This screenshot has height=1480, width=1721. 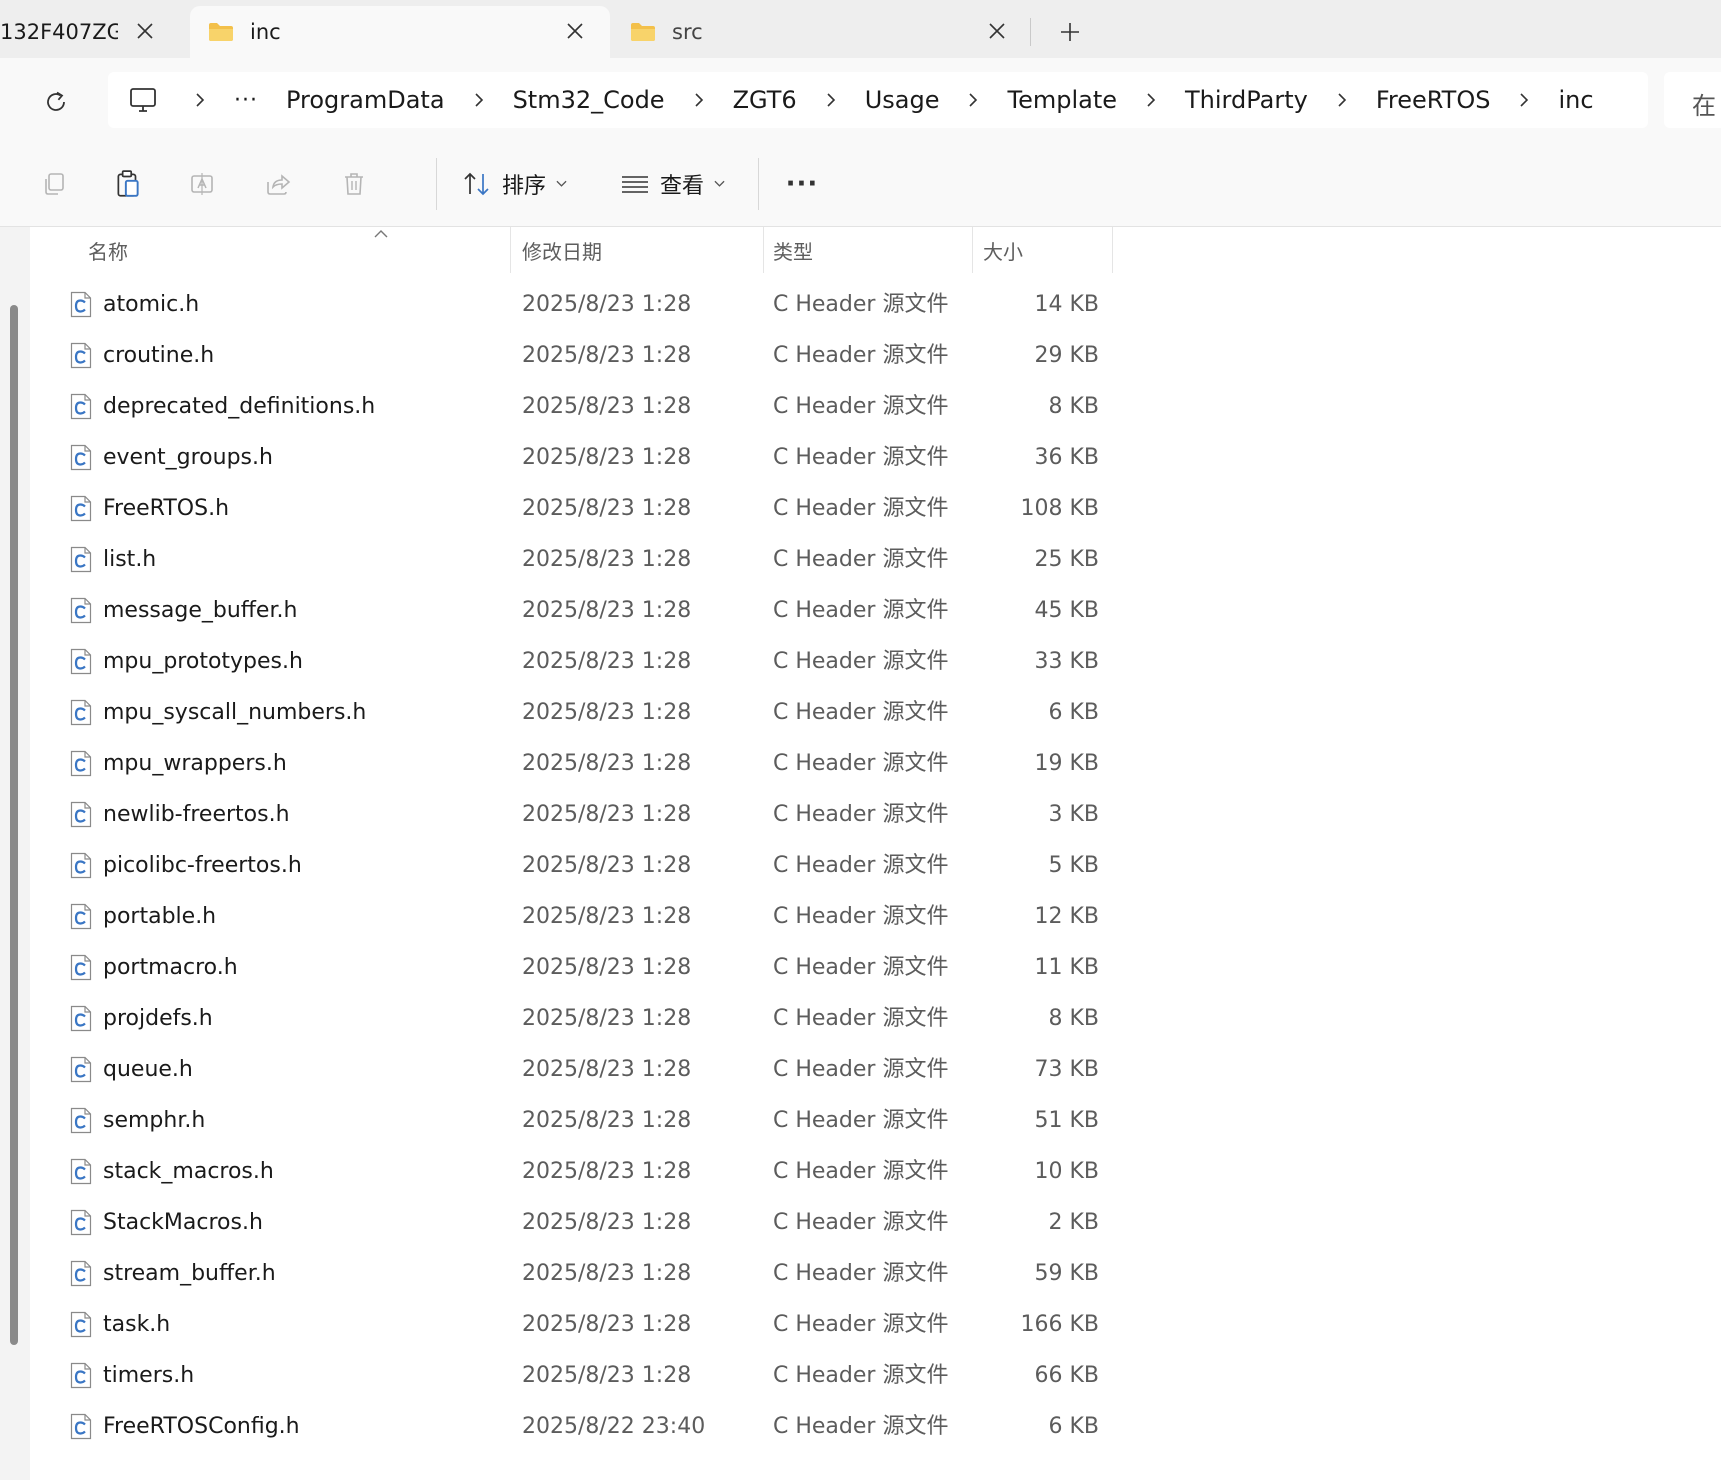 I want to click on breadcrumb-overflow: ···, so click(x=246, y=100).